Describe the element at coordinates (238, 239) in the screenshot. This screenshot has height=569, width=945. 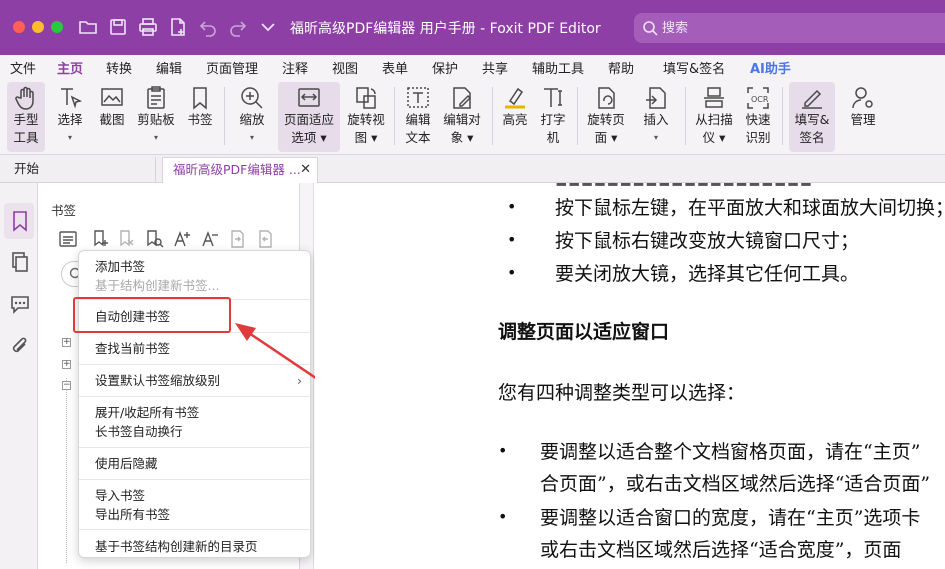
I see `expand-bookmark-icon` at that location.